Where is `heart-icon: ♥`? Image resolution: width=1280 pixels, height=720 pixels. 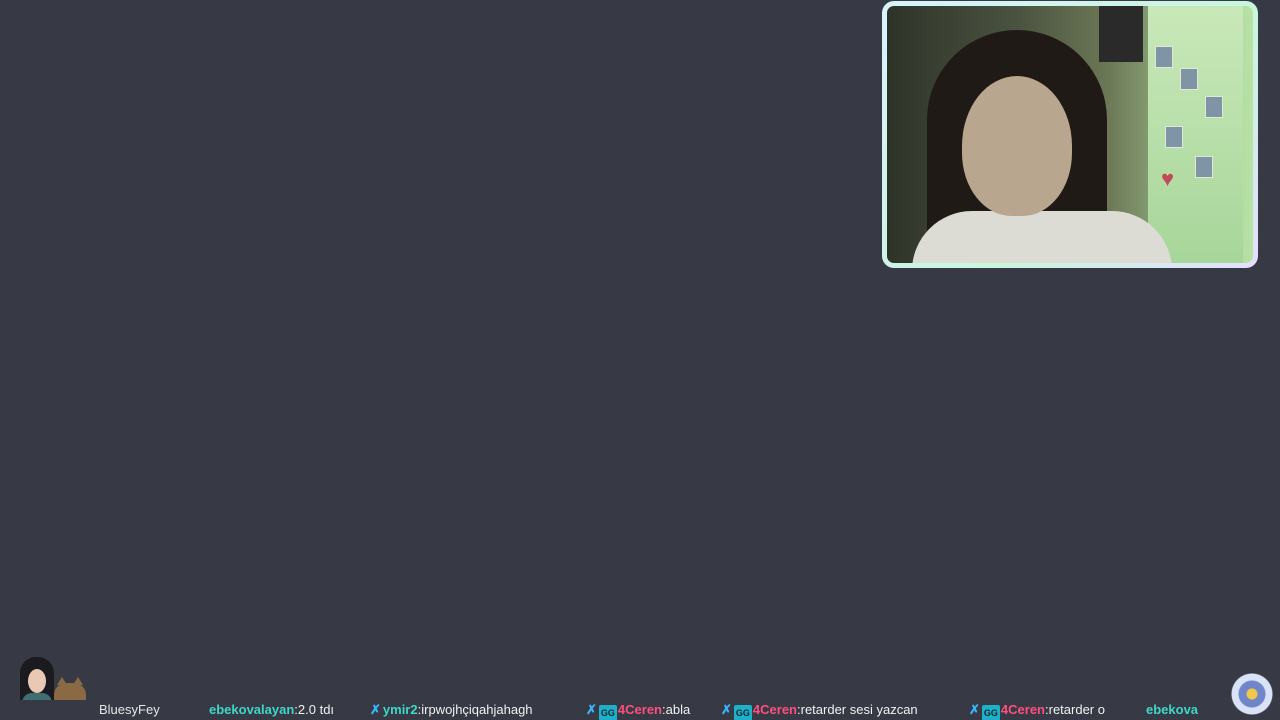 heart-icon: ♥ is located at coordinates (1168, 178).